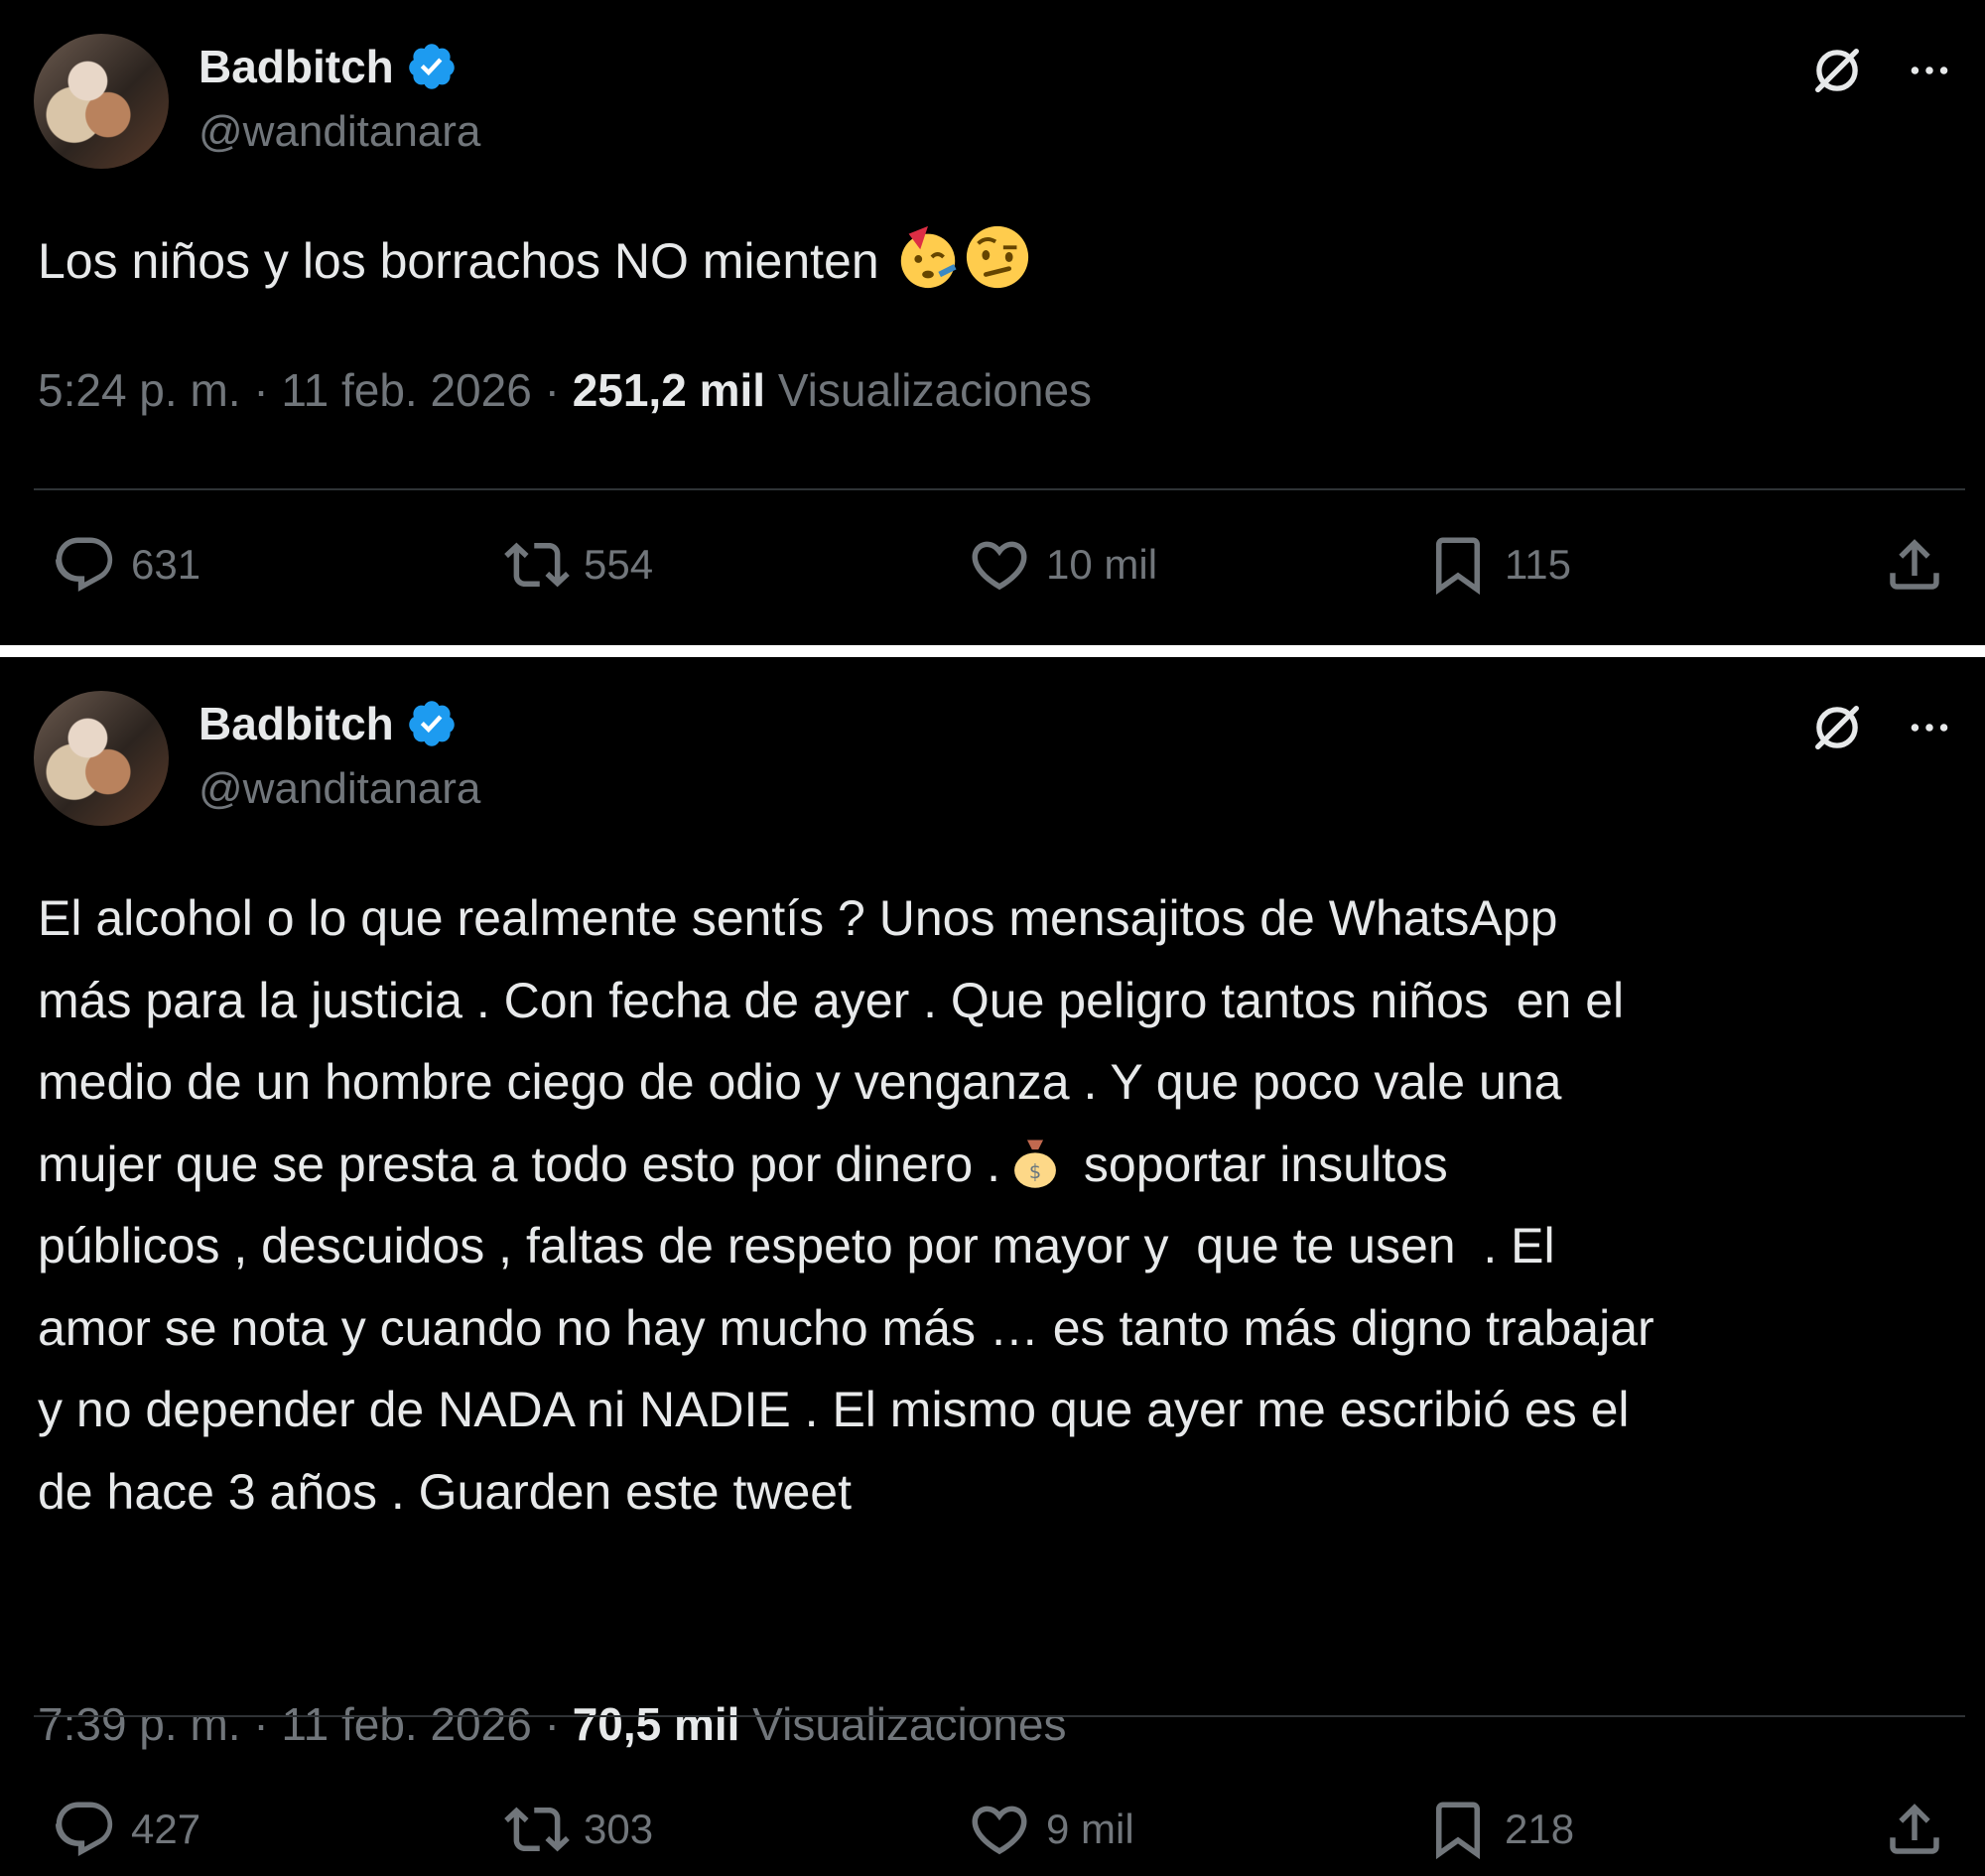  Describe the element at coordinates (579, 1829) in the screenshot. I see `repost-button: 303` at that location.